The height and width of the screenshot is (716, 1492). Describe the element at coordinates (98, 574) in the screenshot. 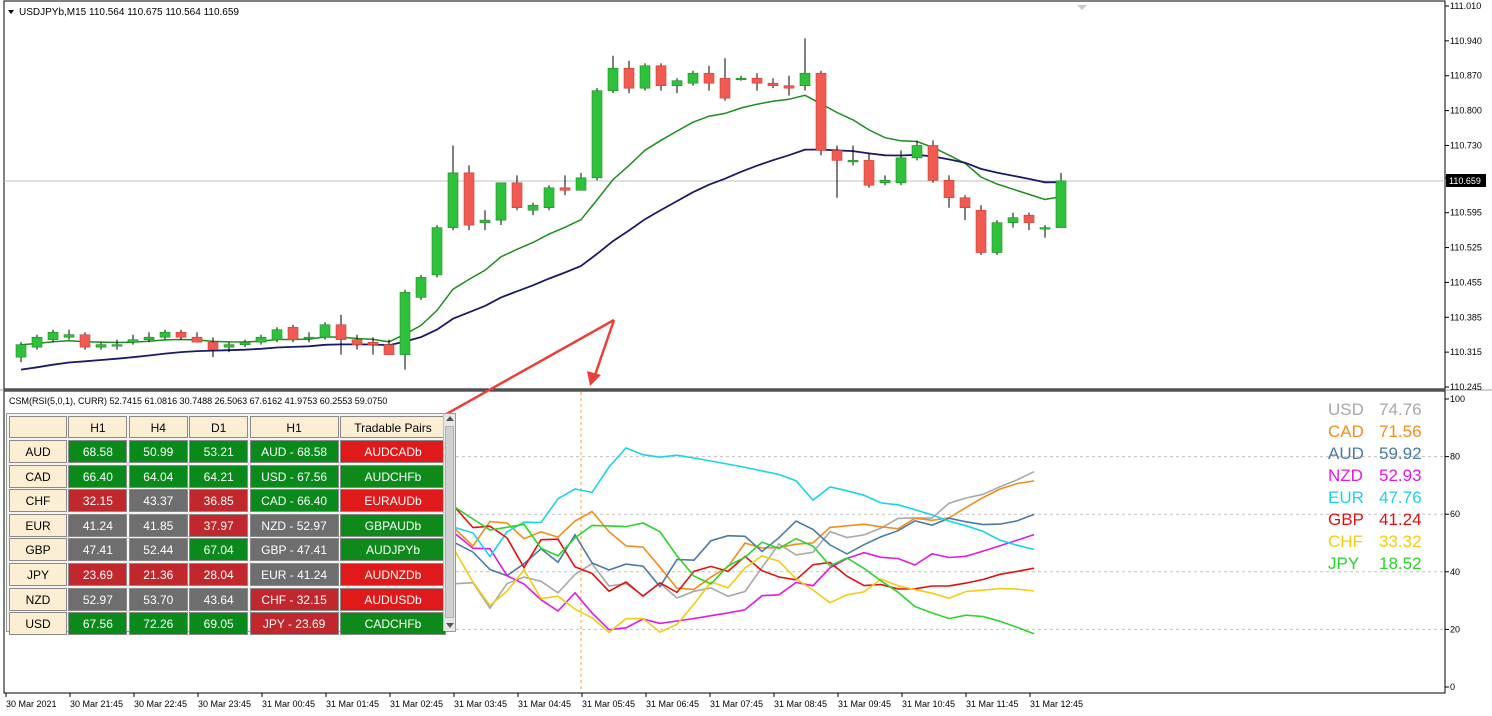

I see `strength-cell: 23.69` at that location.